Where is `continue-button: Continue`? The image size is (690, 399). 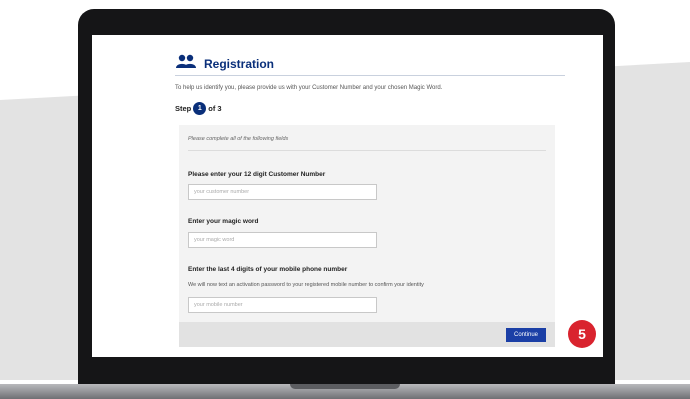 continue-button: Continue is located at coordinates (526, 335).